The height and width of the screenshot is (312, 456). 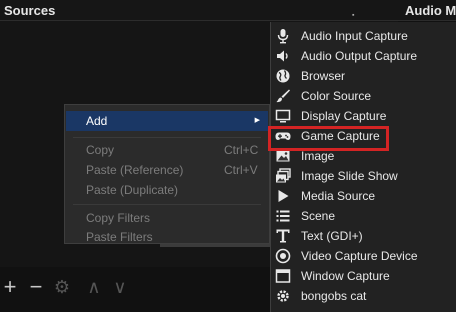 What do you see at coordinates (363, 36) in the screenshot?
I see `menu-item-audio-input-capture: Audio Input Capture` at bounding box center [363, 36].